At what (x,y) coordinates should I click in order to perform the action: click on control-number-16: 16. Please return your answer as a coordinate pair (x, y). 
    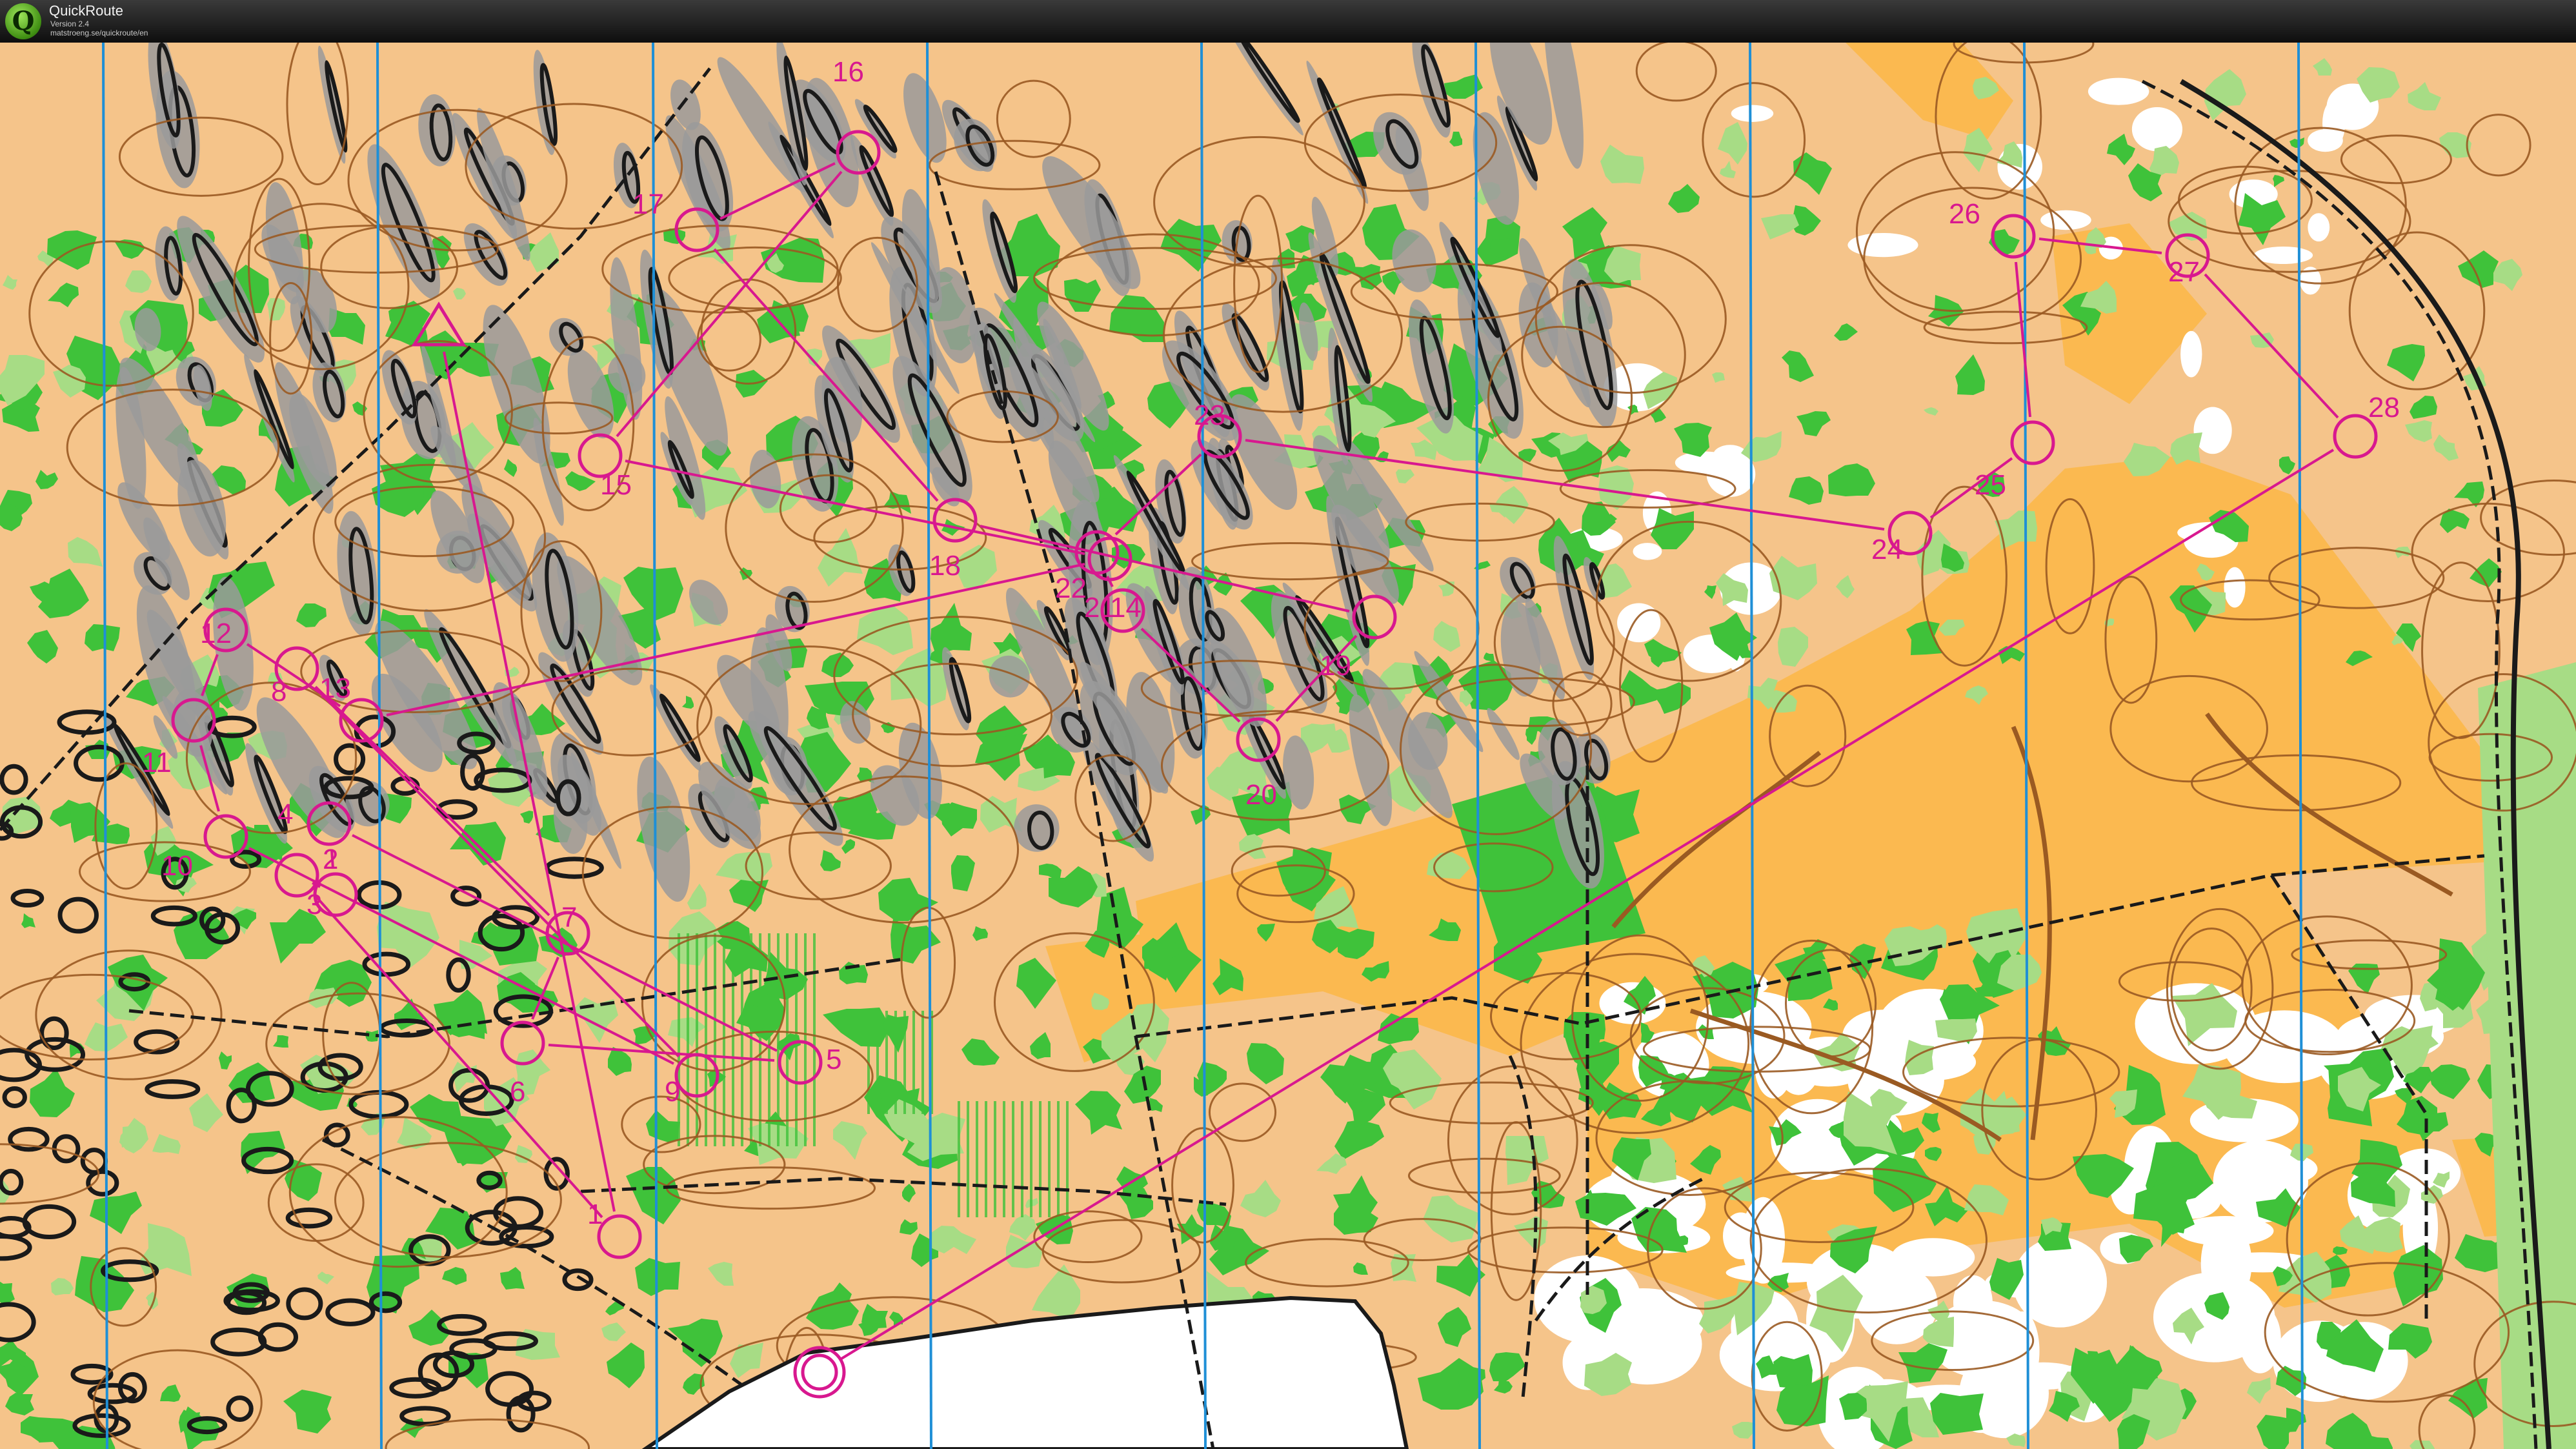
    Looking at the image, I should click on (848, 72).